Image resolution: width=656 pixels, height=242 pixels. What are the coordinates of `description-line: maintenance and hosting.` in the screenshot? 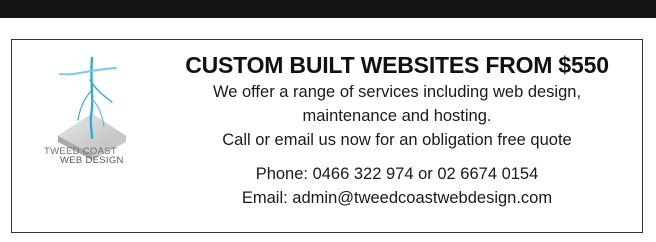 It's located at (397, 116).